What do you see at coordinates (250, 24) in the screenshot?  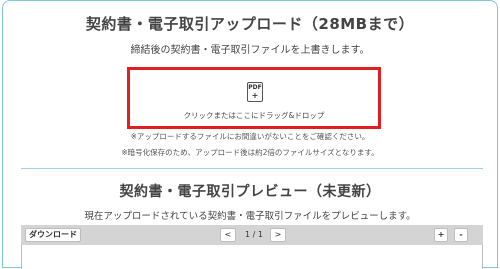 I see `upload-section-title: 契約書・電子取引アップロード（28MBまで）` at bounding box center [250, 24].